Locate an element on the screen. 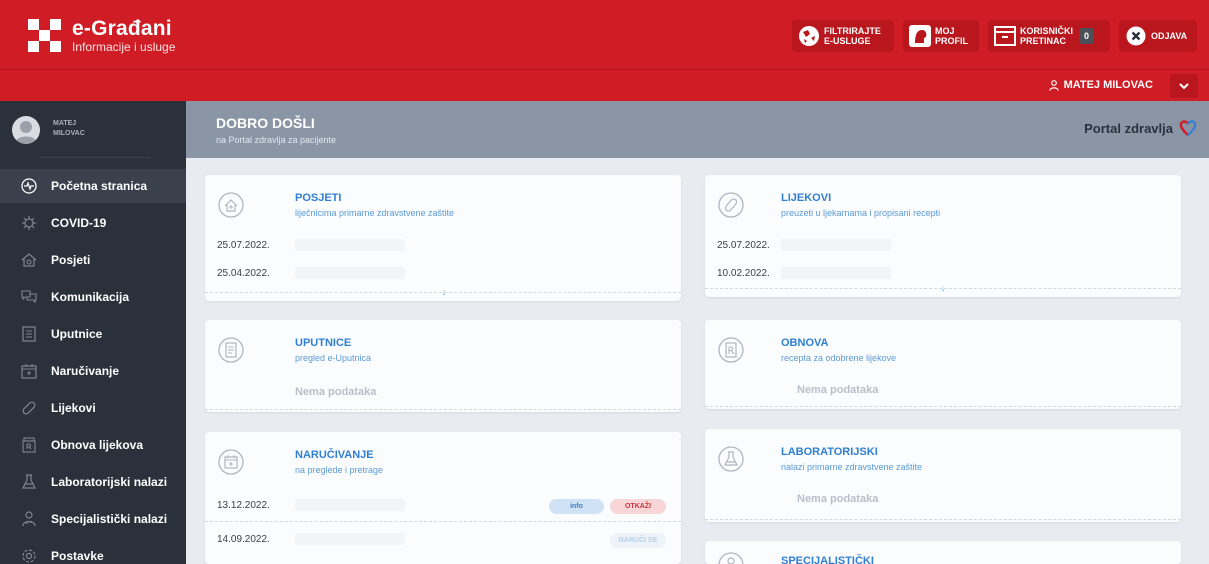  card-title: NARUČIVANJE is located at coordinates (334, 455).